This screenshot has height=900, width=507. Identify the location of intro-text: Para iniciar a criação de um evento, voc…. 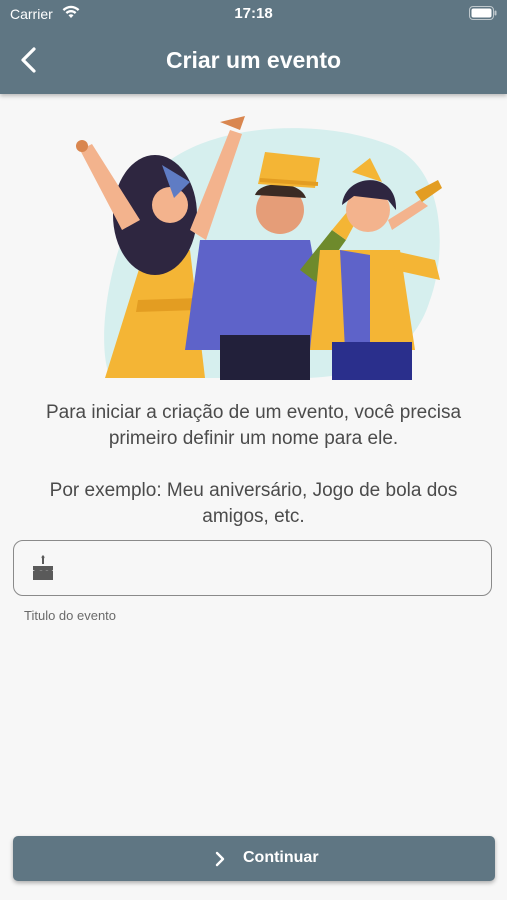
(253, 425).